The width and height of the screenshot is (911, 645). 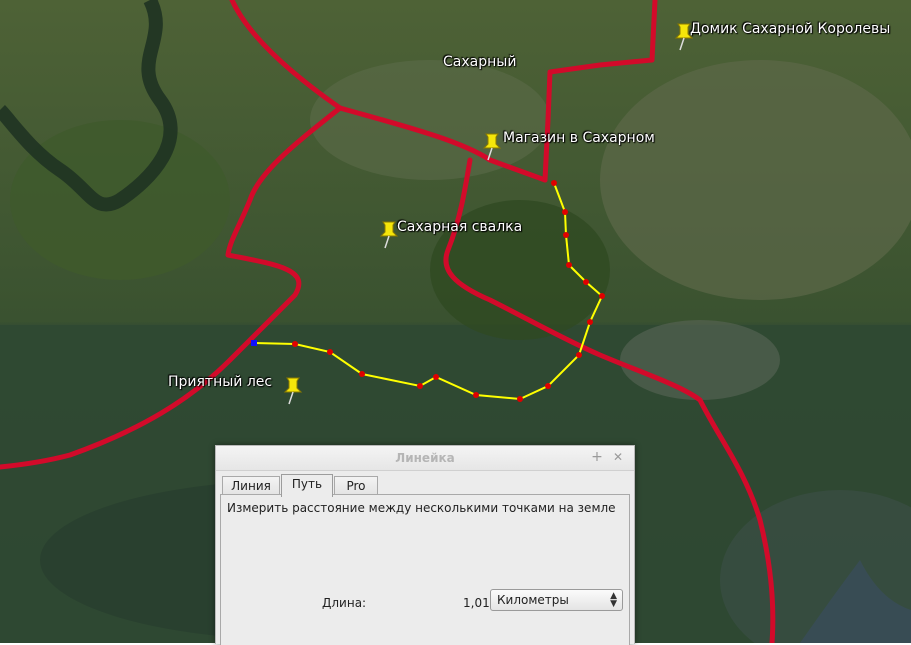 I want to click on tab-path: Путь, so click(x=307, y=485).